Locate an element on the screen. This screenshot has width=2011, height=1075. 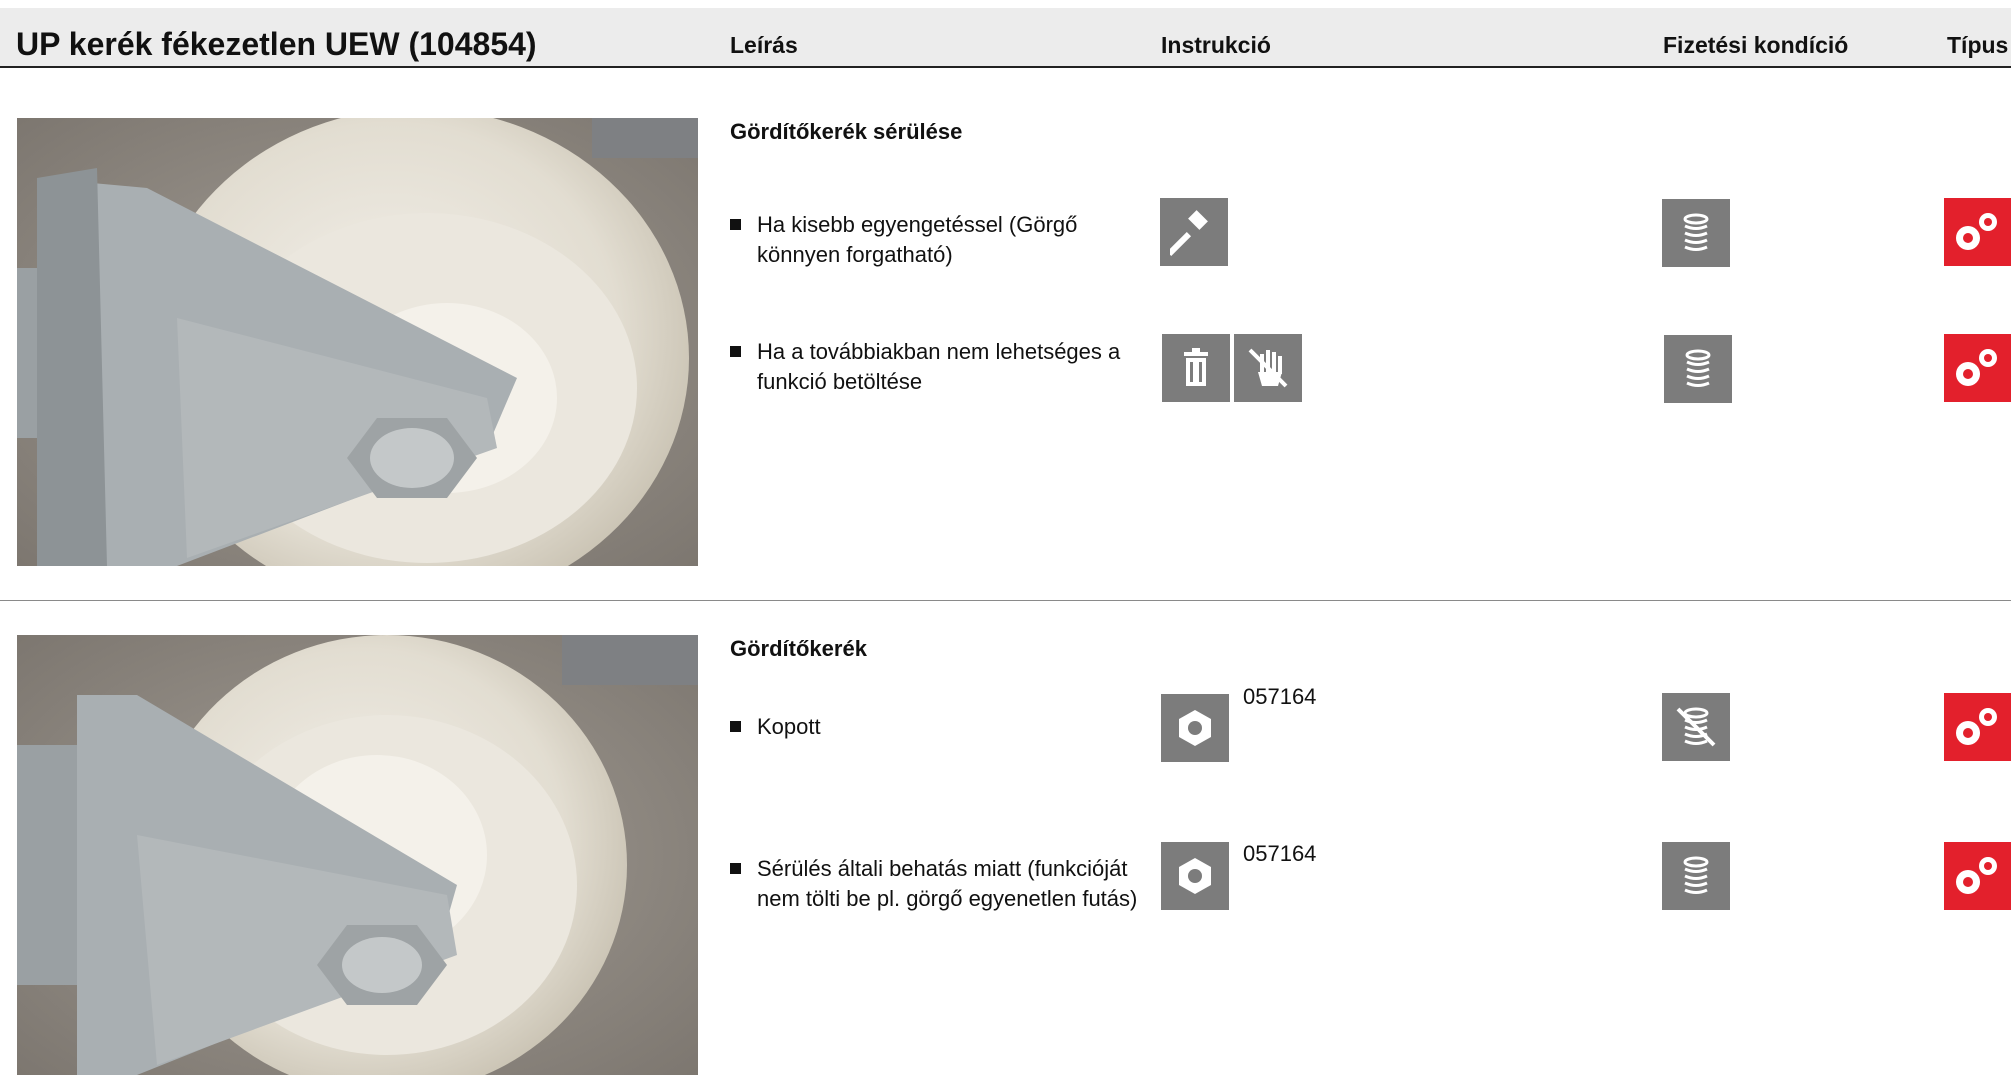
section-divider is located at coordinates (1005, 600).